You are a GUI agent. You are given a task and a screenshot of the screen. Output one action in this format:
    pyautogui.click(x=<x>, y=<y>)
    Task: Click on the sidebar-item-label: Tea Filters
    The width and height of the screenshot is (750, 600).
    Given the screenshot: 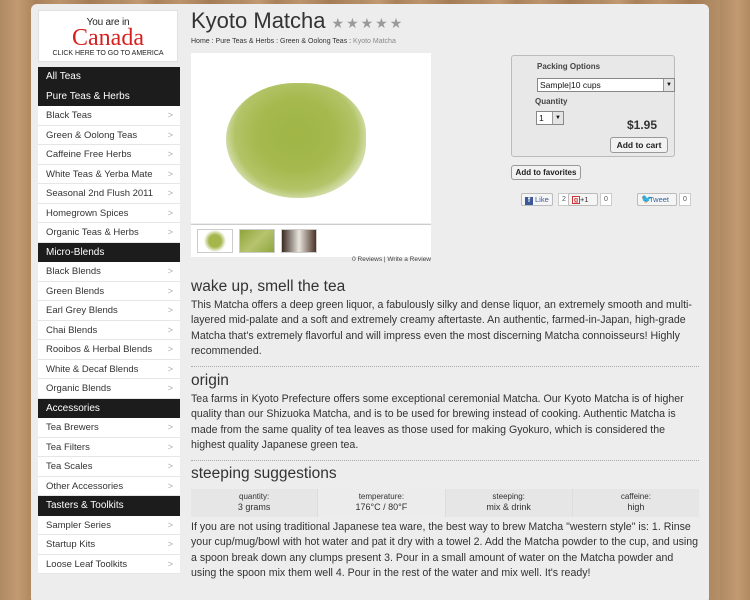 What is the action you would take?
    pyautogui.click(x=68, y=447)
    